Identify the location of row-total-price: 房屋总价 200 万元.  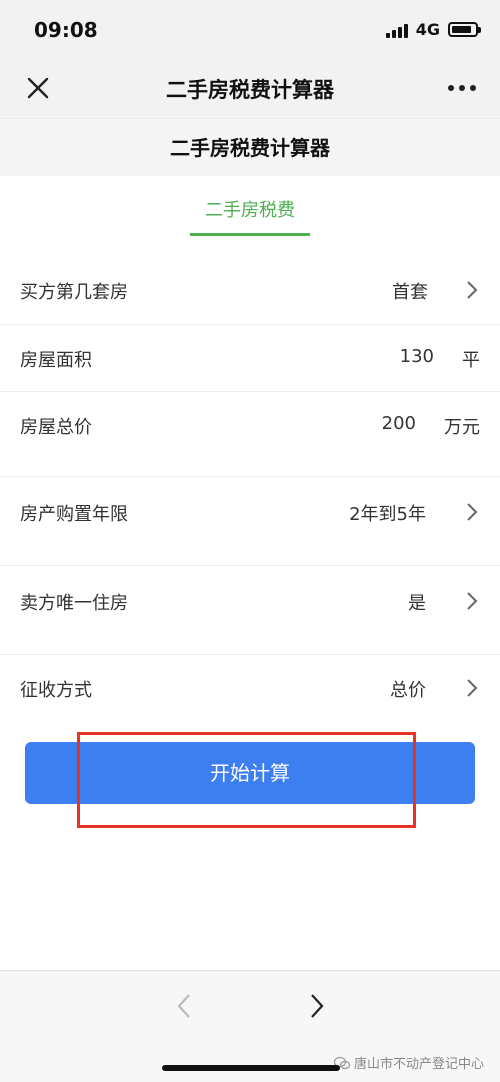
(250, 434).